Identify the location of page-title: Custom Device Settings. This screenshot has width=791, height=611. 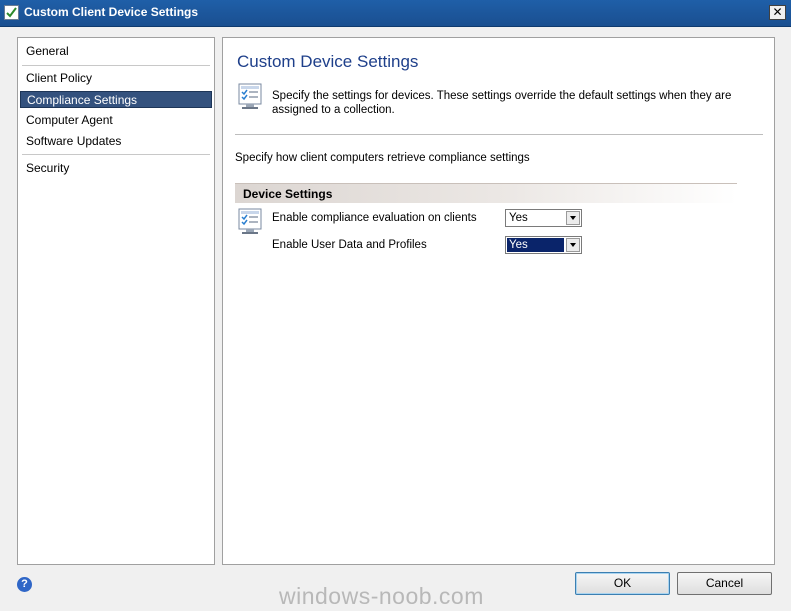
(328, 61).